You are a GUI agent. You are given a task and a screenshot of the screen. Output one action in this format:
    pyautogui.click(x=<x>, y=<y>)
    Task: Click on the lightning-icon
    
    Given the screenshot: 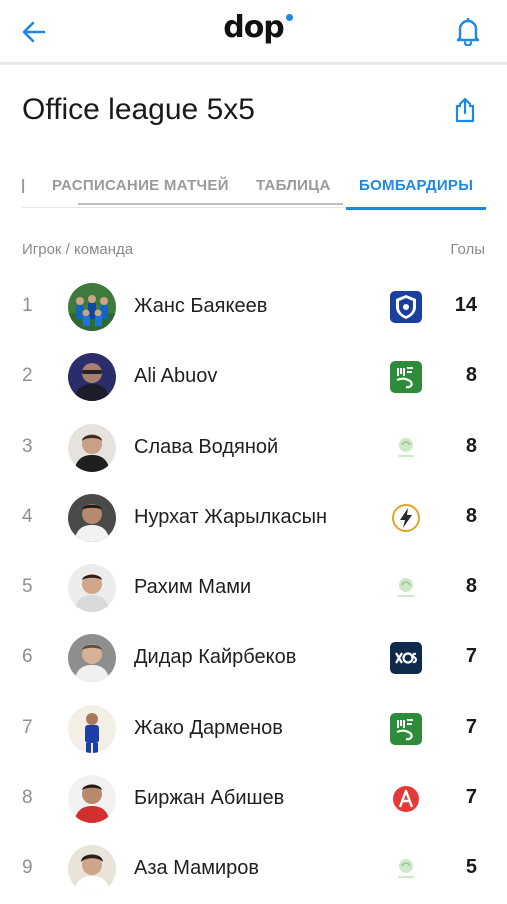 What is the action you would take?
    pyautogui.click(x=406, y=518)
    